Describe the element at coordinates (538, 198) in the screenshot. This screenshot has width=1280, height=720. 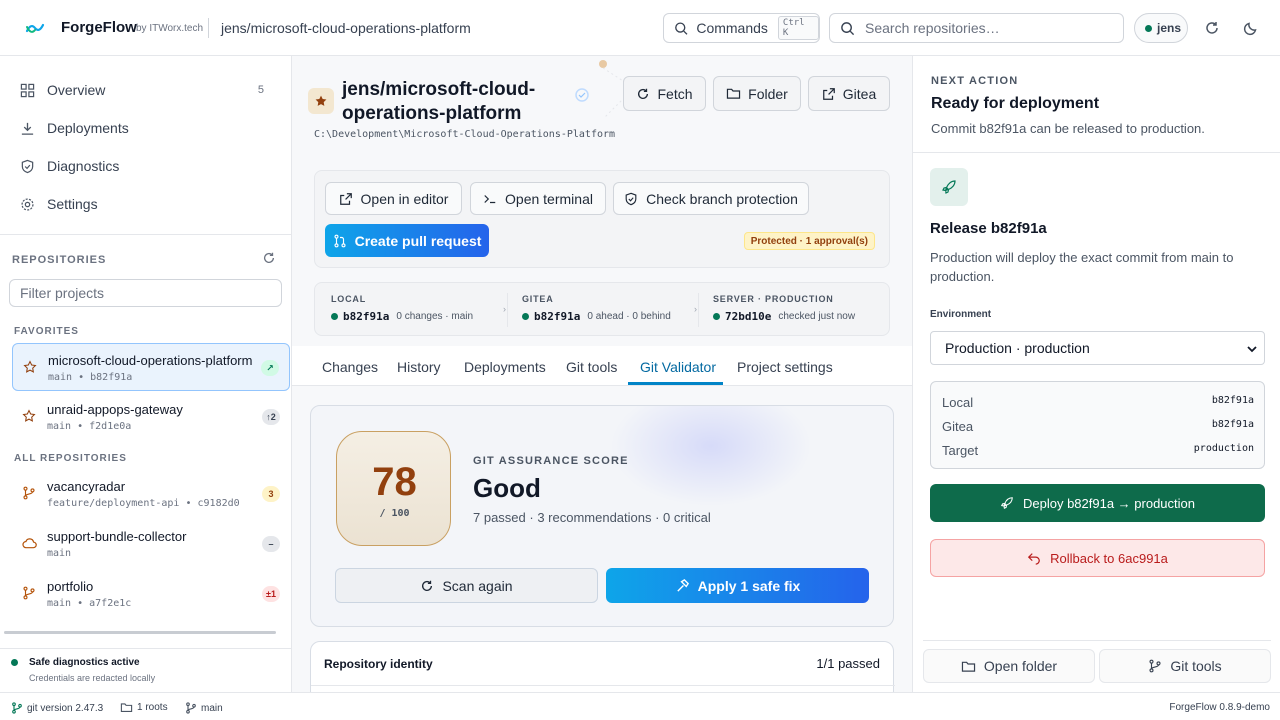
I see `open-terminal-button: Open terminal` at that location.